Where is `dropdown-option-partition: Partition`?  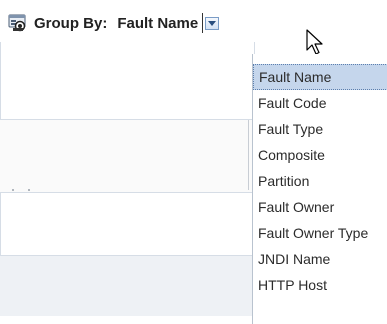 dropdown-option-partition: Partition is located at coordinates (320, 181).